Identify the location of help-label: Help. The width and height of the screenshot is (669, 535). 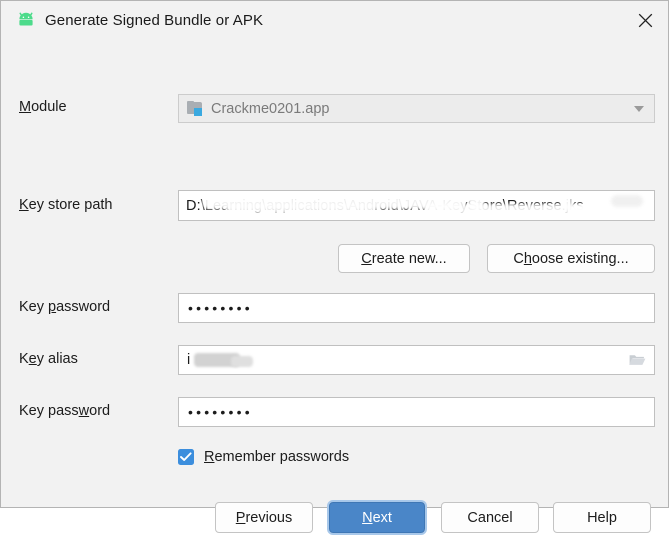
(602, 517).